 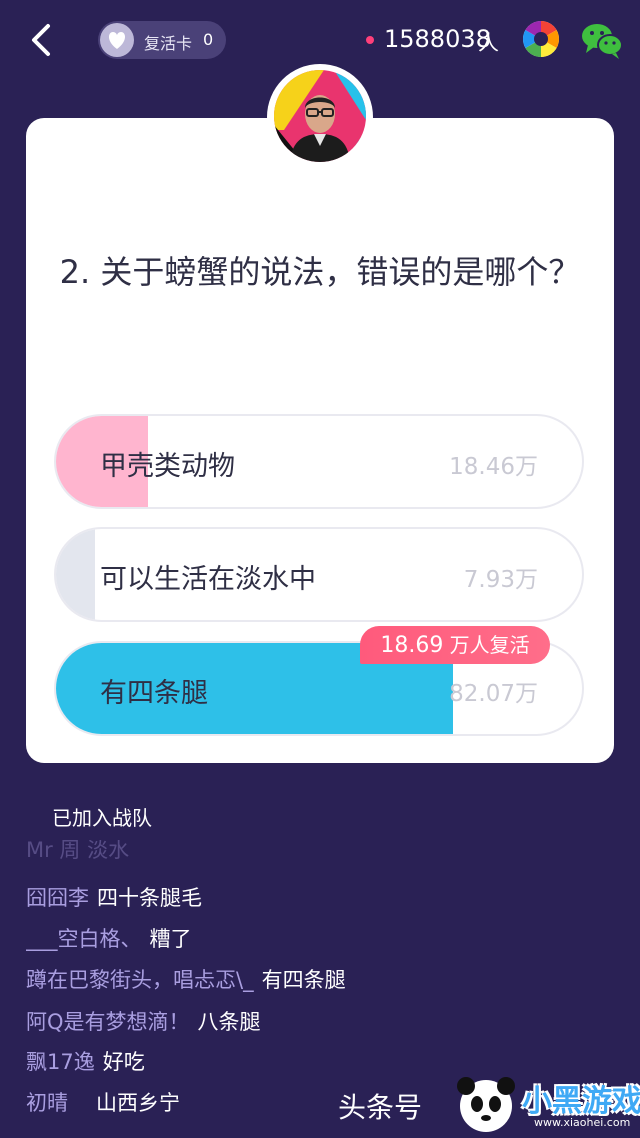 What do you see at coordinates (488, 43) in the screenshot?
I see `online-unit: 人` at bounding box center [488, 43].